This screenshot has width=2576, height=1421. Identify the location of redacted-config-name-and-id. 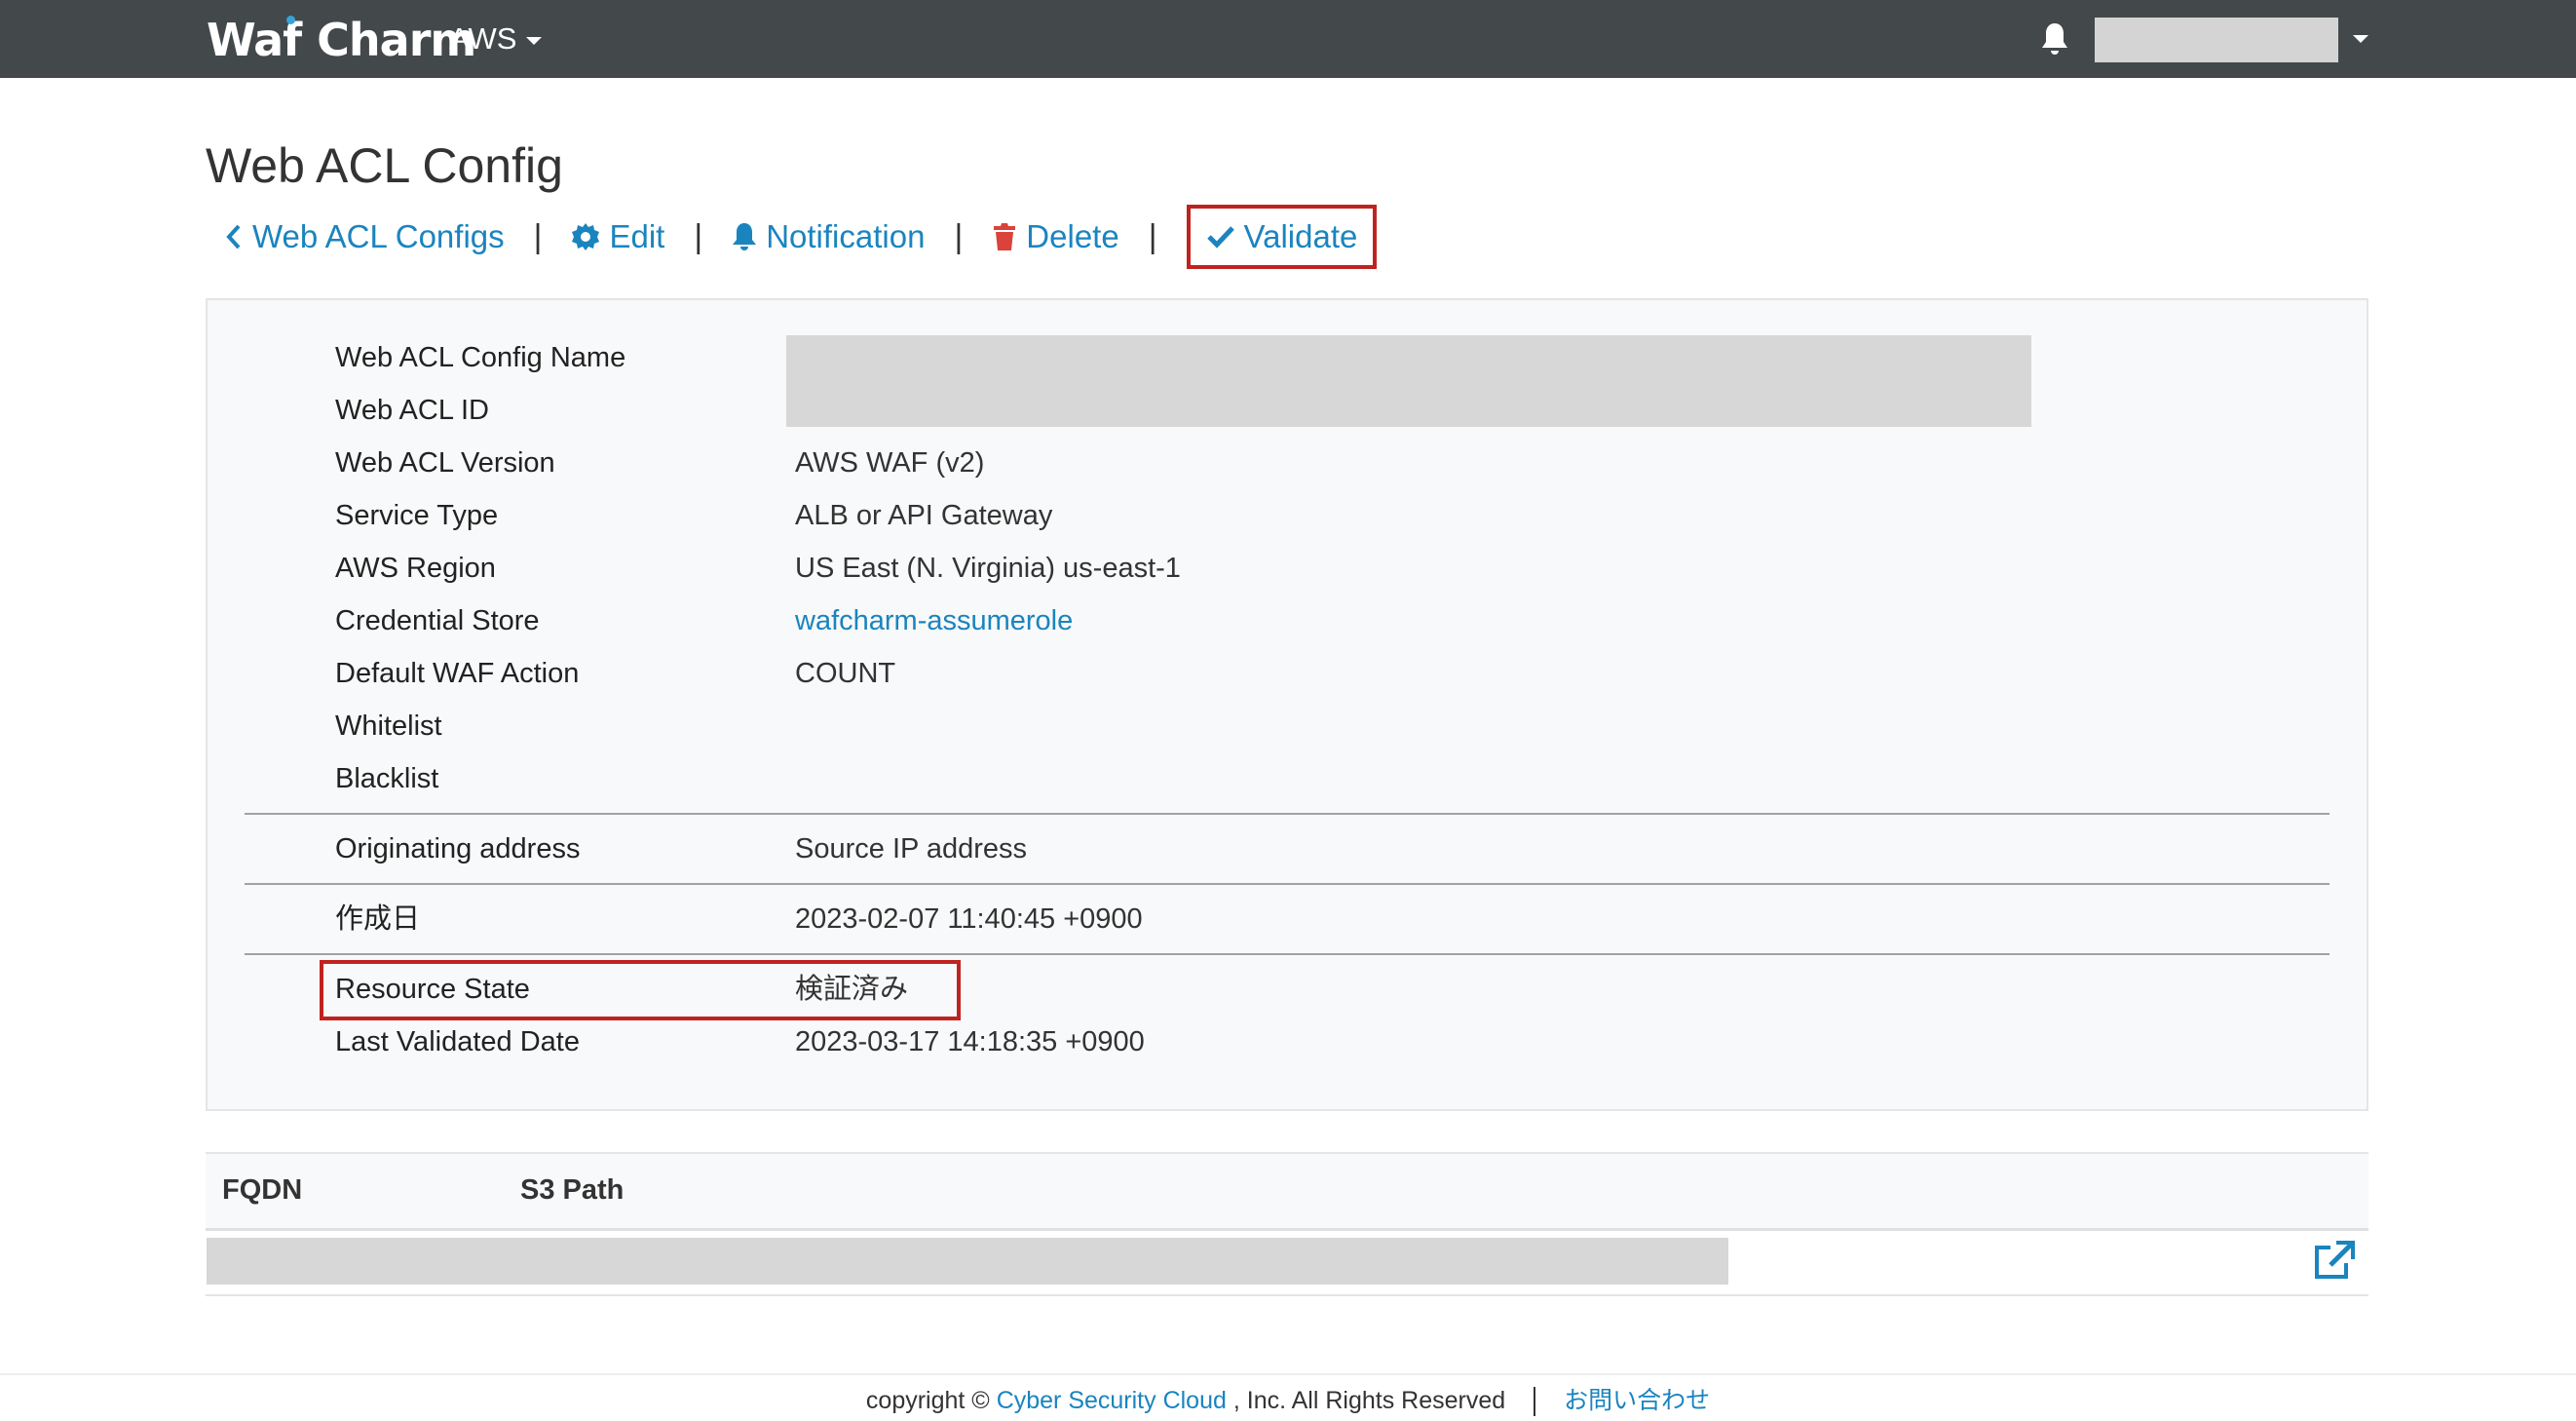
(1408, 381).